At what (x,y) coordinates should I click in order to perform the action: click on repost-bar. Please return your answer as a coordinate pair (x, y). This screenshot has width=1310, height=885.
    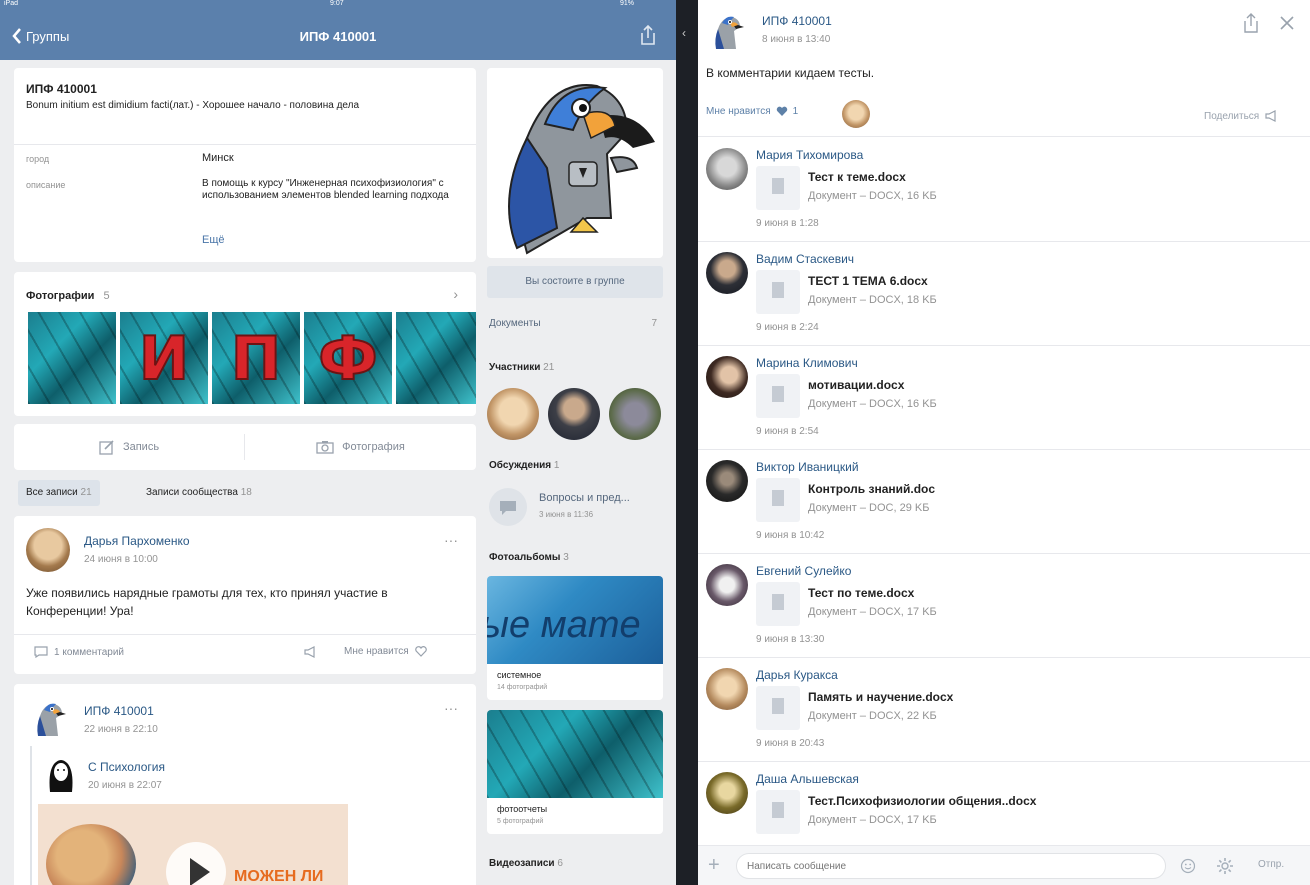
    Looking at the image, I should click on (31, 815).